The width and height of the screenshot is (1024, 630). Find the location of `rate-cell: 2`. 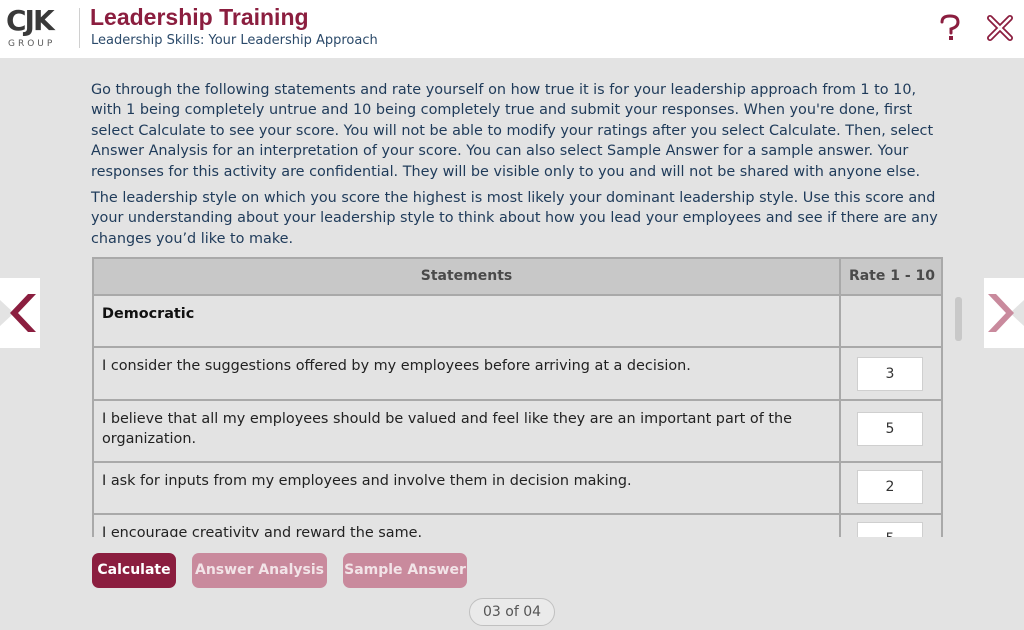

rate-cell: 2 is located at coordinates (892, 488).